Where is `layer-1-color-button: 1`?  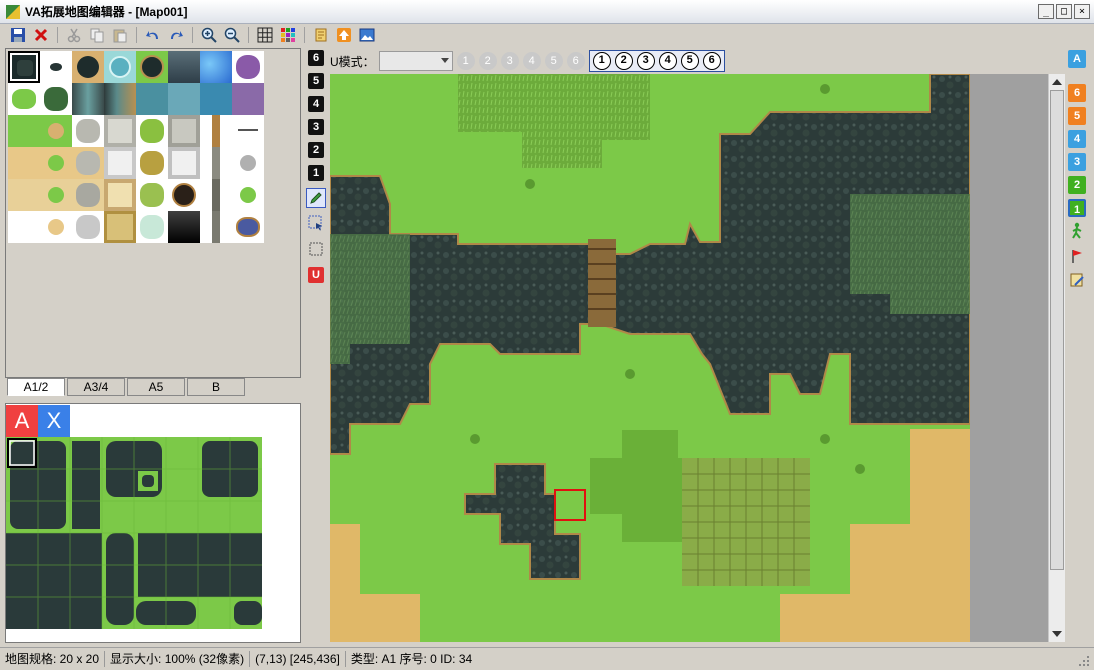
layer-1-color-button: 1 is located at coordinates (1077, 208).